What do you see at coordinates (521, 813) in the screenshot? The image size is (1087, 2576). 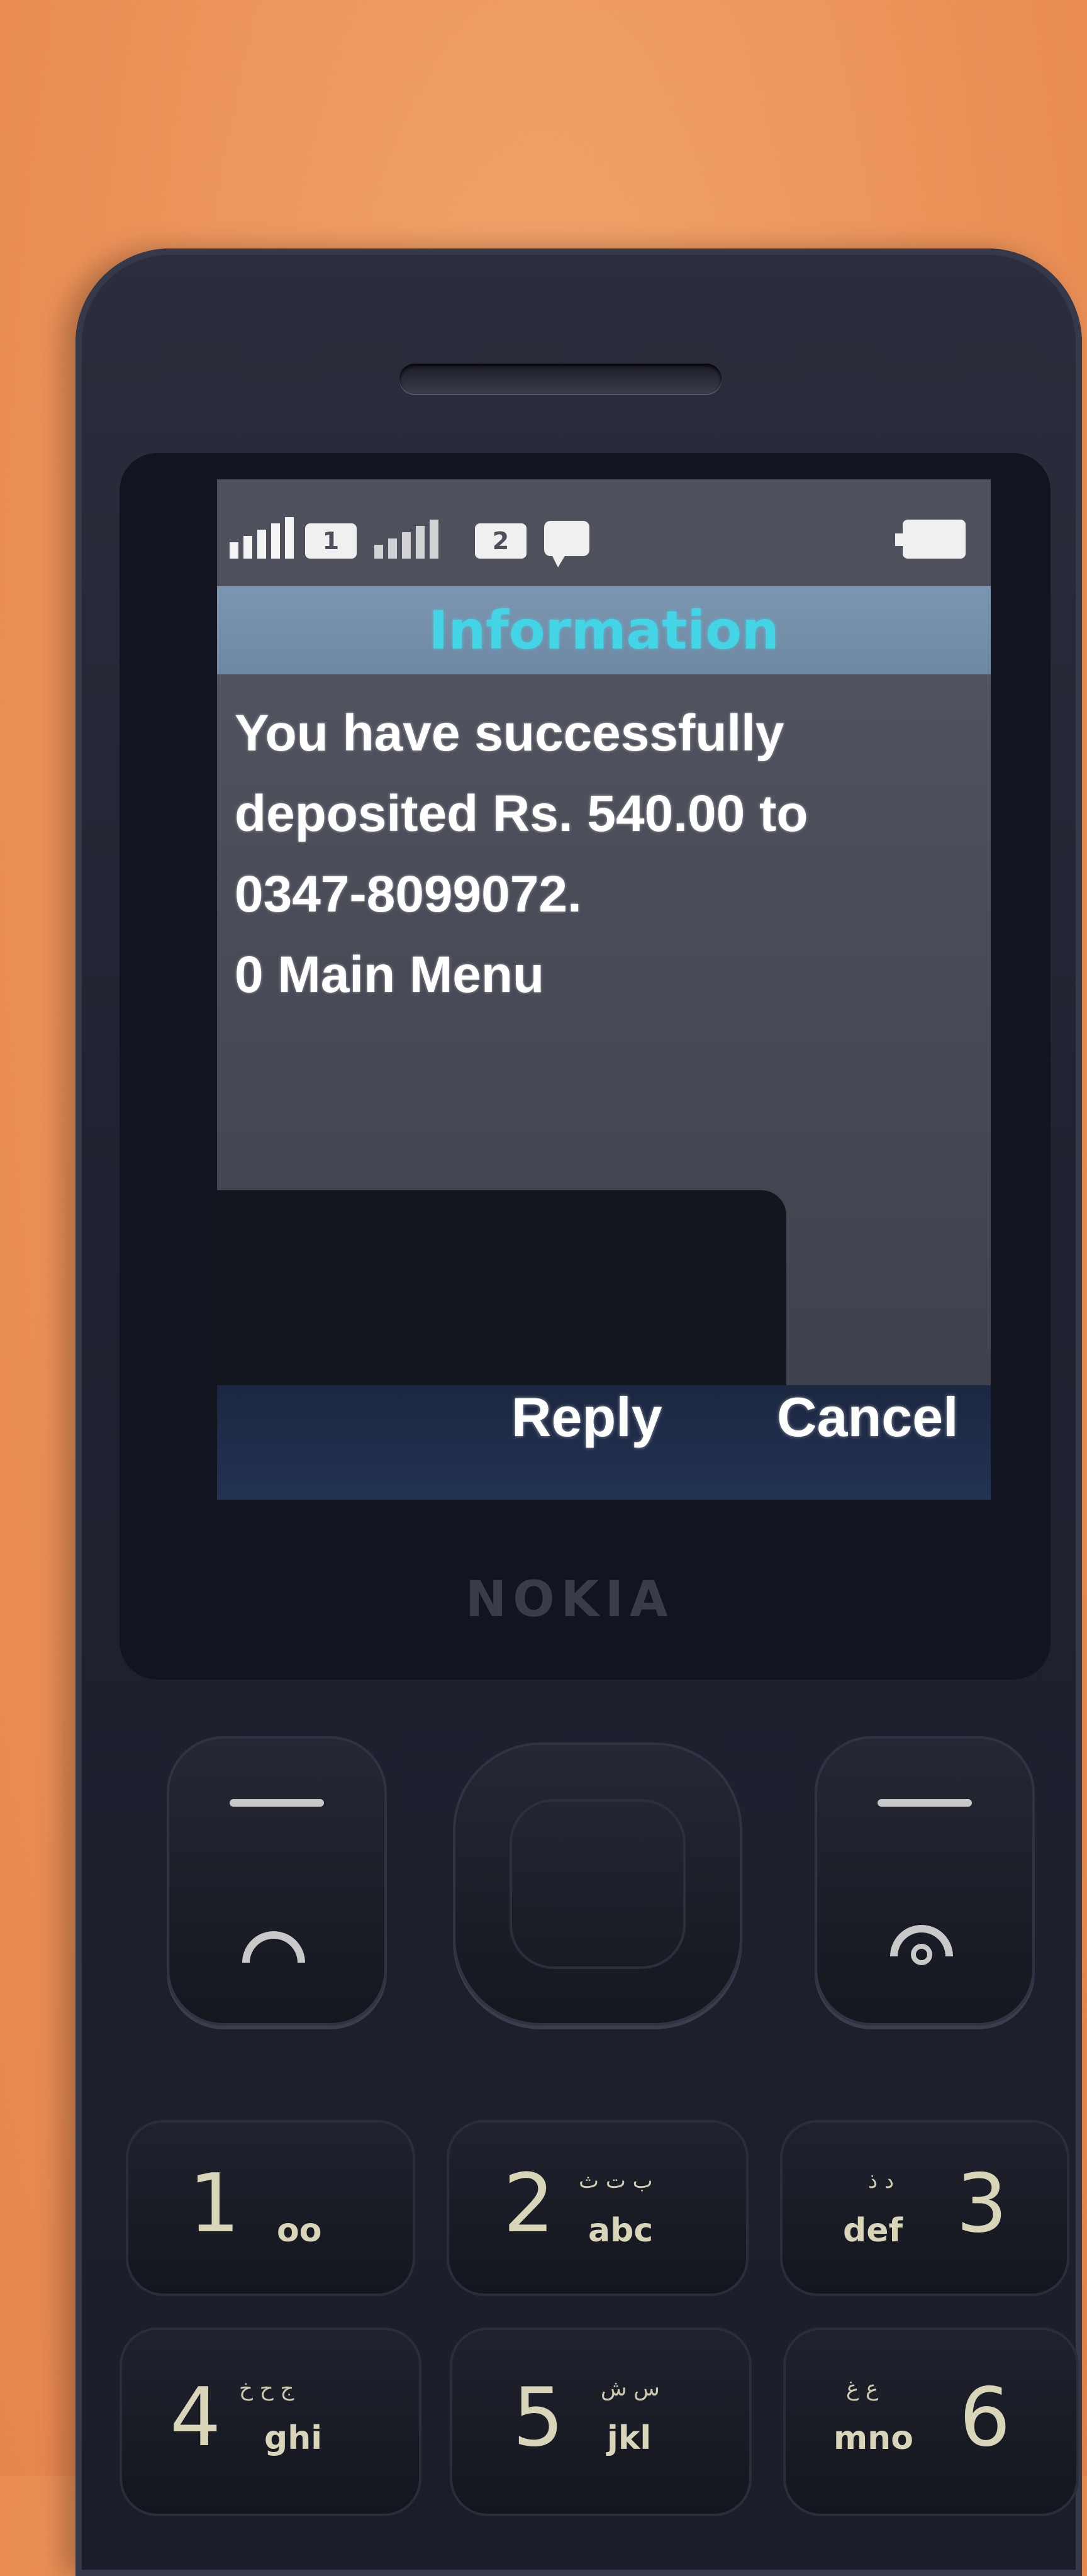 I see `message-line: deposited Rs. 540.00 to` at bounding box center [521, 813].